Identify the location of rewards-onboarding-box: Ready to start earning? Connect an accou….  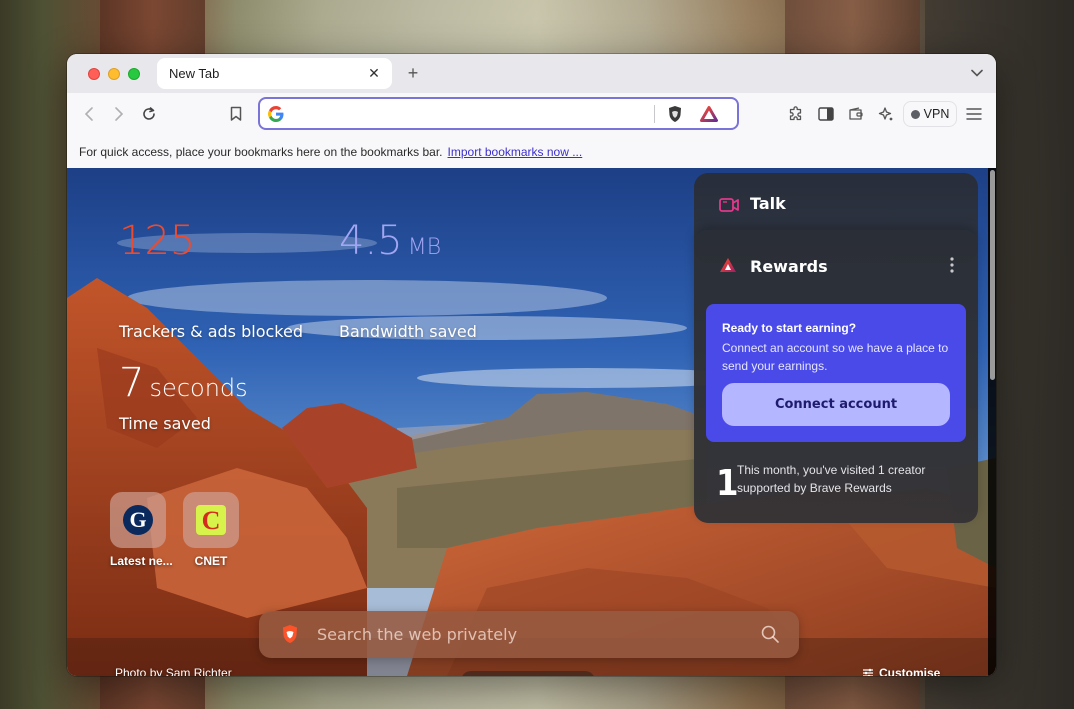
(836, 373).